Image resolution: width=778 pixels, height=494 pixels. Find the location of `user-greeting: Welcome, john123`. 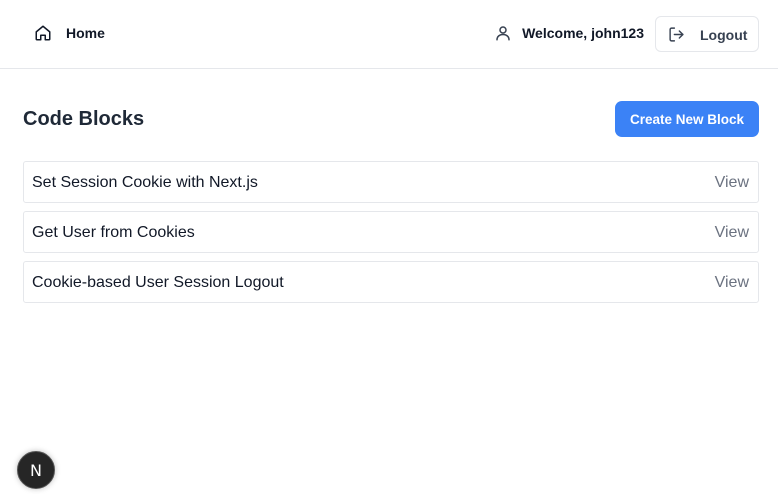

user-greeting: Welcome, john123 is located at coordinates (569, 33).